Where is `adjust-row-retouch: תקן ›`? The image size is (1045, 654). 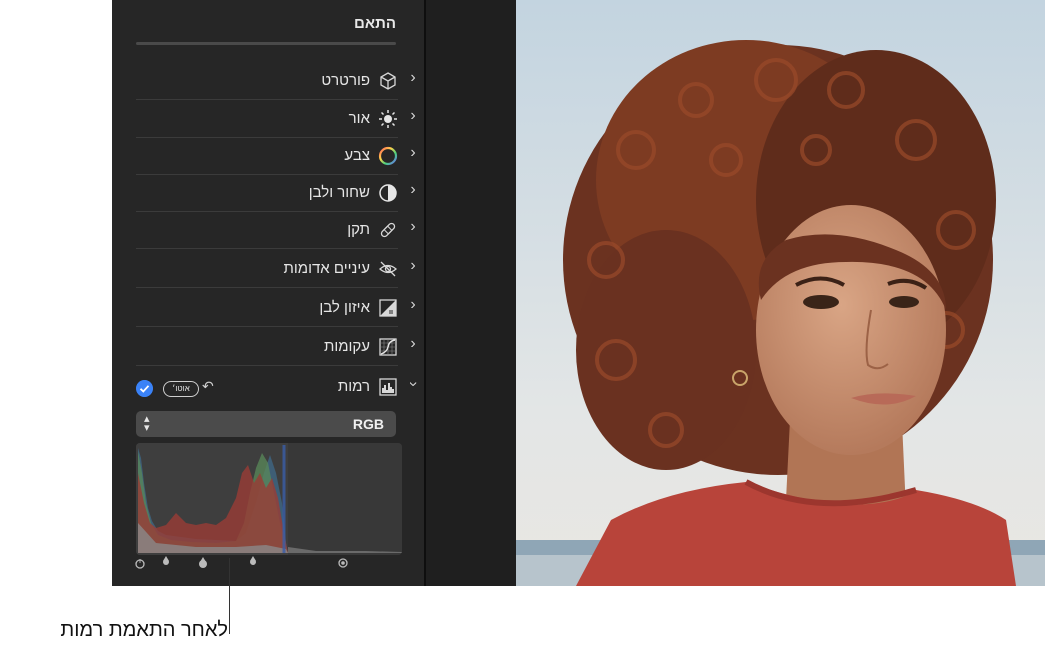 adjust-row-retouch: תקן › is located at coordinates (276, 230).